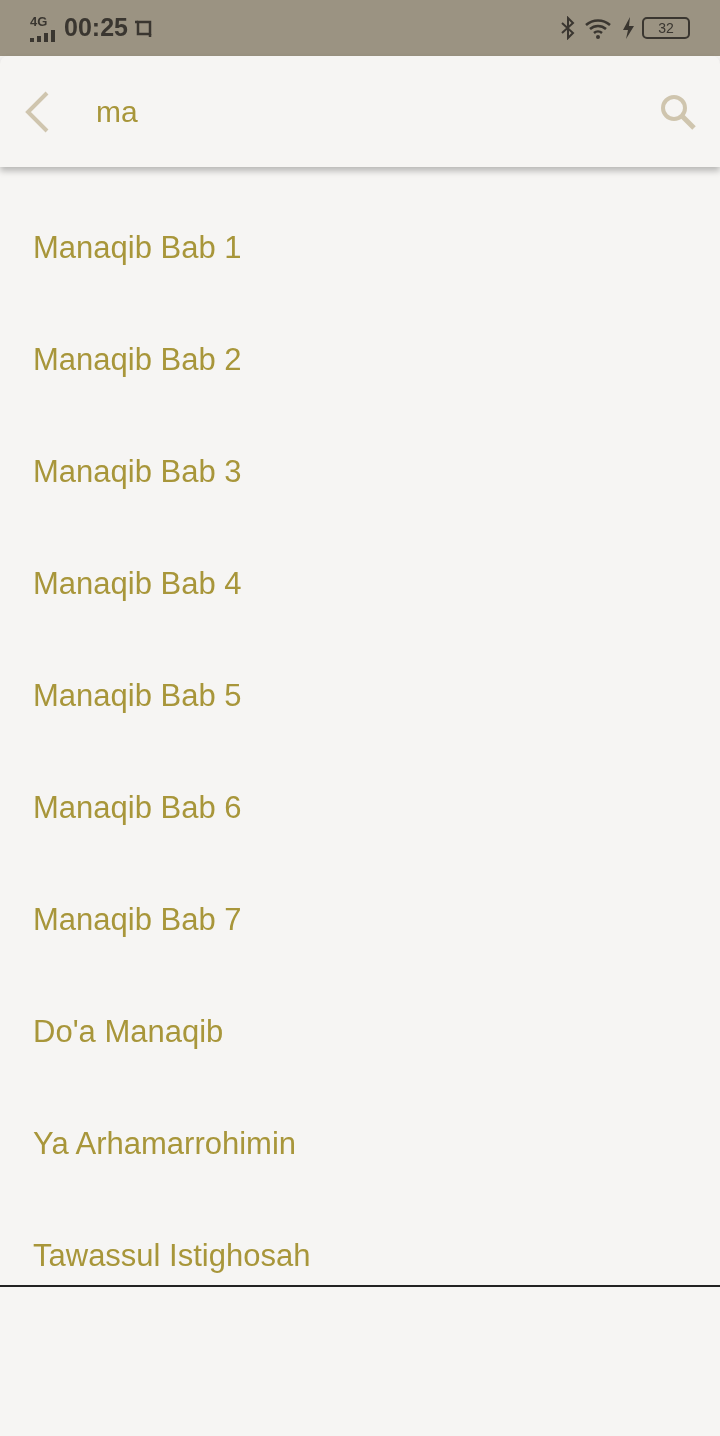 The width and height of the screenshot is (720, 1436). I want to click on result-item: Manaqib Bab 5, so click(360, 696).